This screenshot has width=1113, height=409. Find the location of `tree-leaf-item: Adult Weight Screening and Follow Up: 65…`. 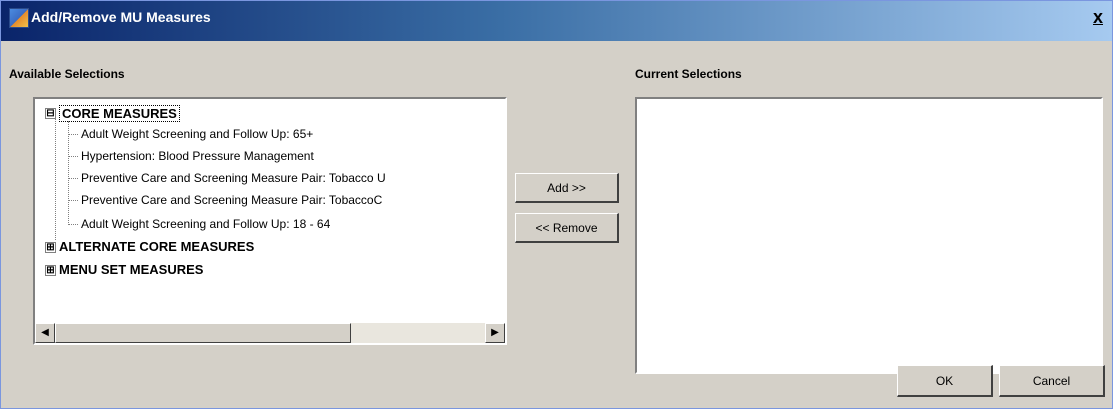

tree-leaf-item: Adult Weight Screening and Follow Up: 65… is located at coordinates (197, 134).